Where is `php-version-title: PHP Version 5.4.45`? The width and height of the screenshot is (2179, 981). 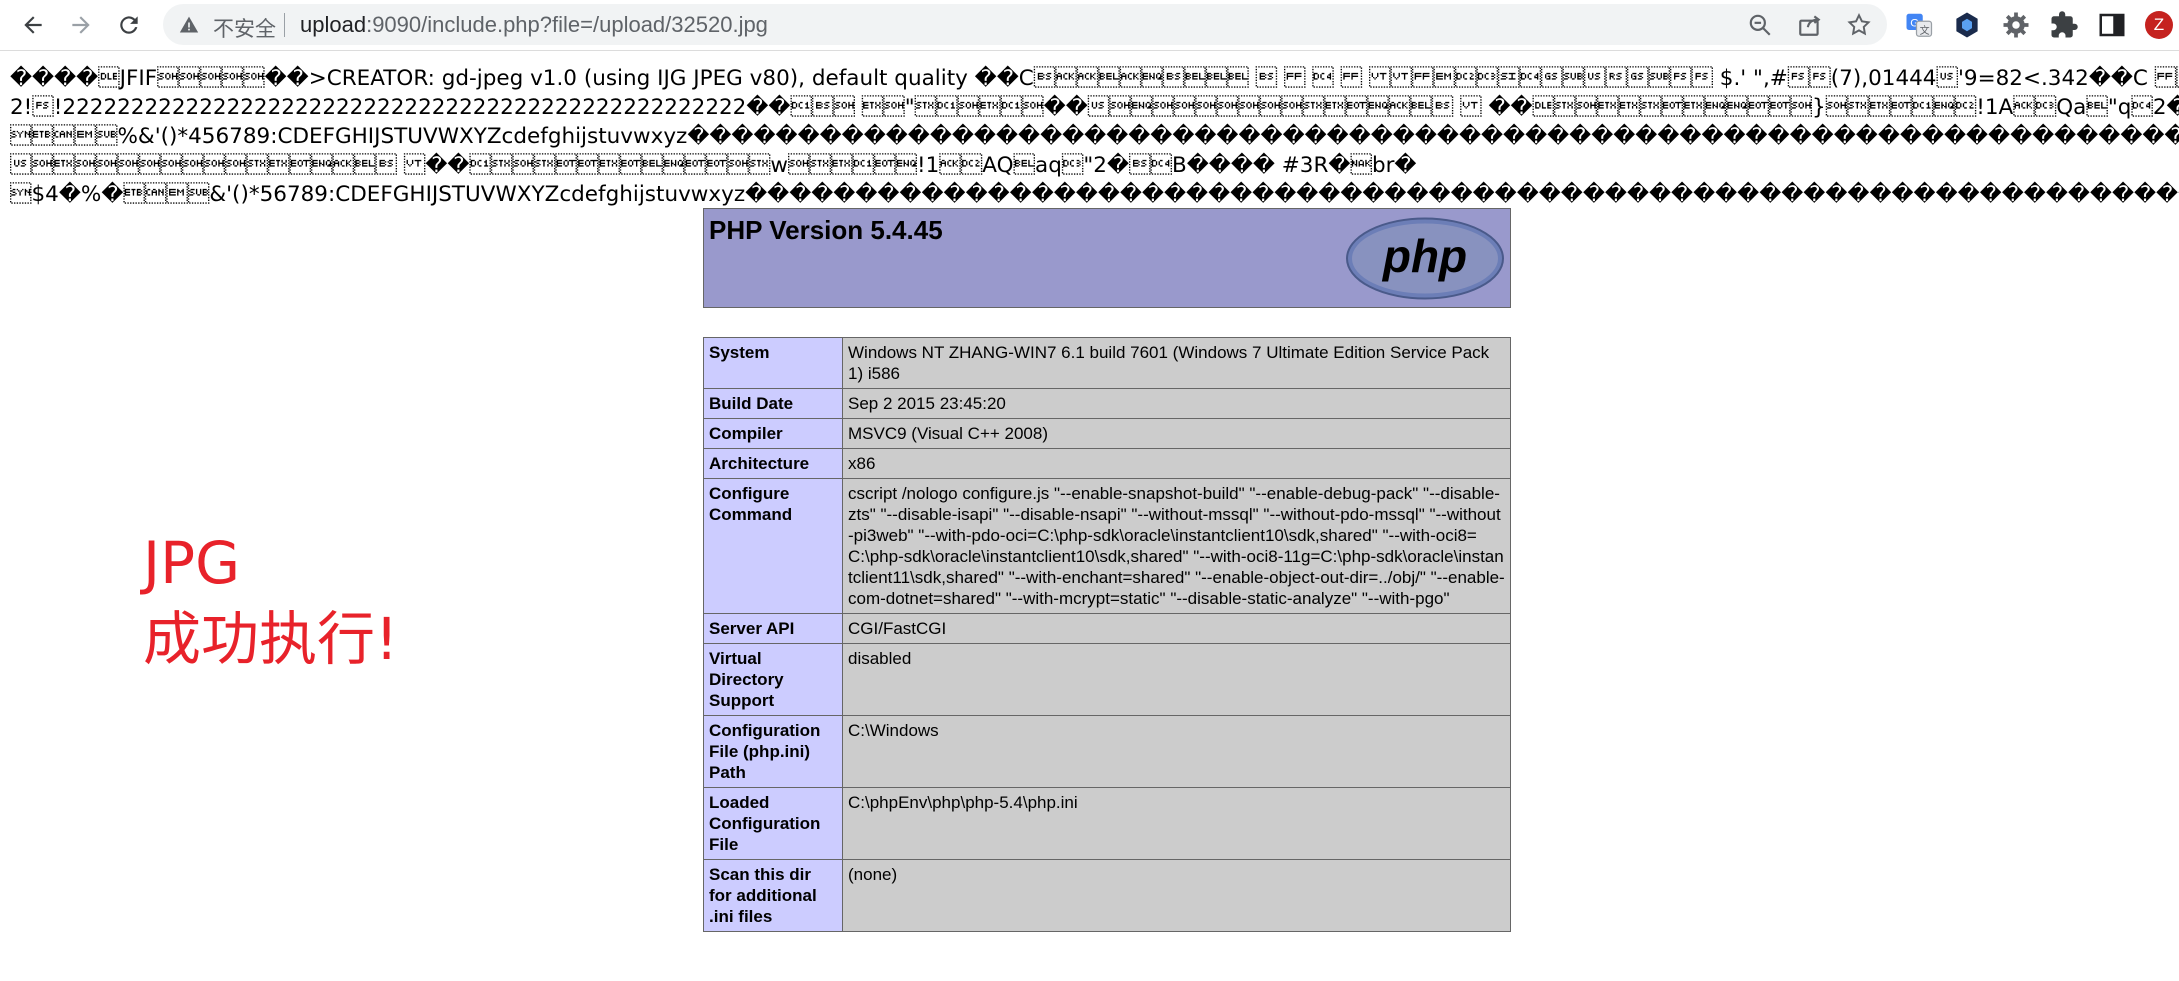
php-version-title: PHP Version 5.4.45 is located at coordinates (826, 230).